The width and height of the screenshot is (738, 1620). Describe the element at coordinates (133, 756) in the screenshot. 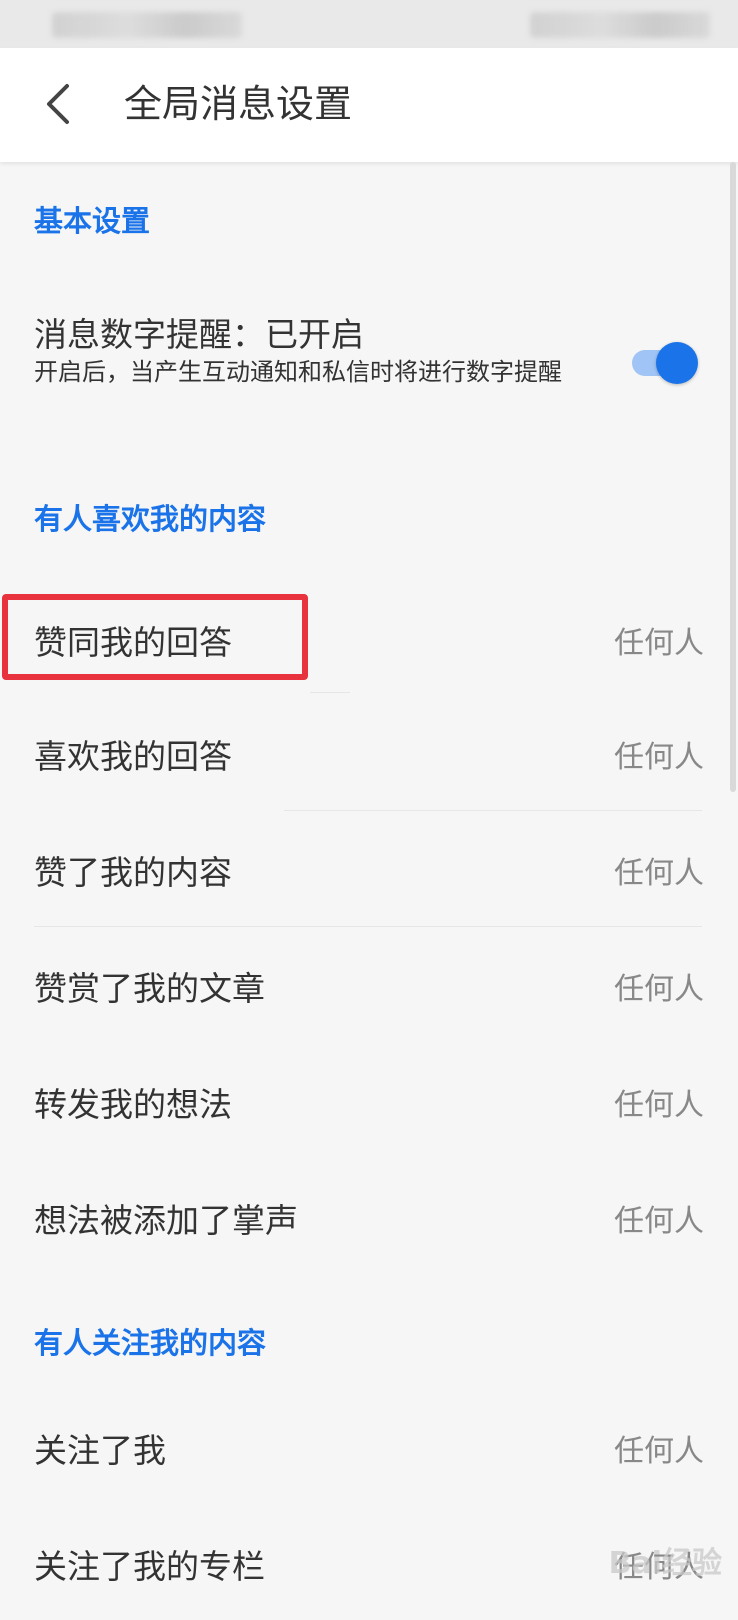

I see `list-item-label: 喜欢我的回答` at that location.